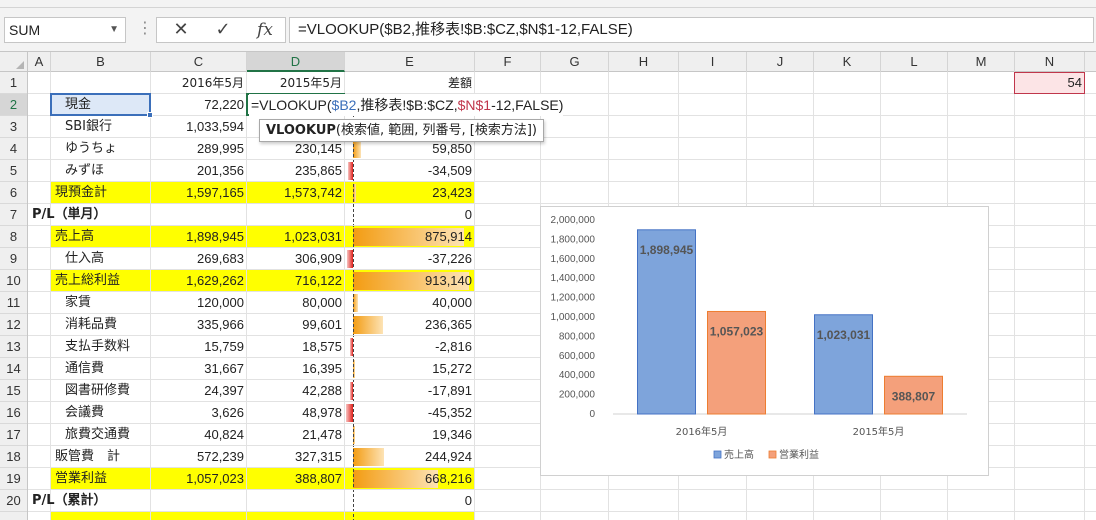  I want to click on cell-previous: 16,395, so click(296, 369).